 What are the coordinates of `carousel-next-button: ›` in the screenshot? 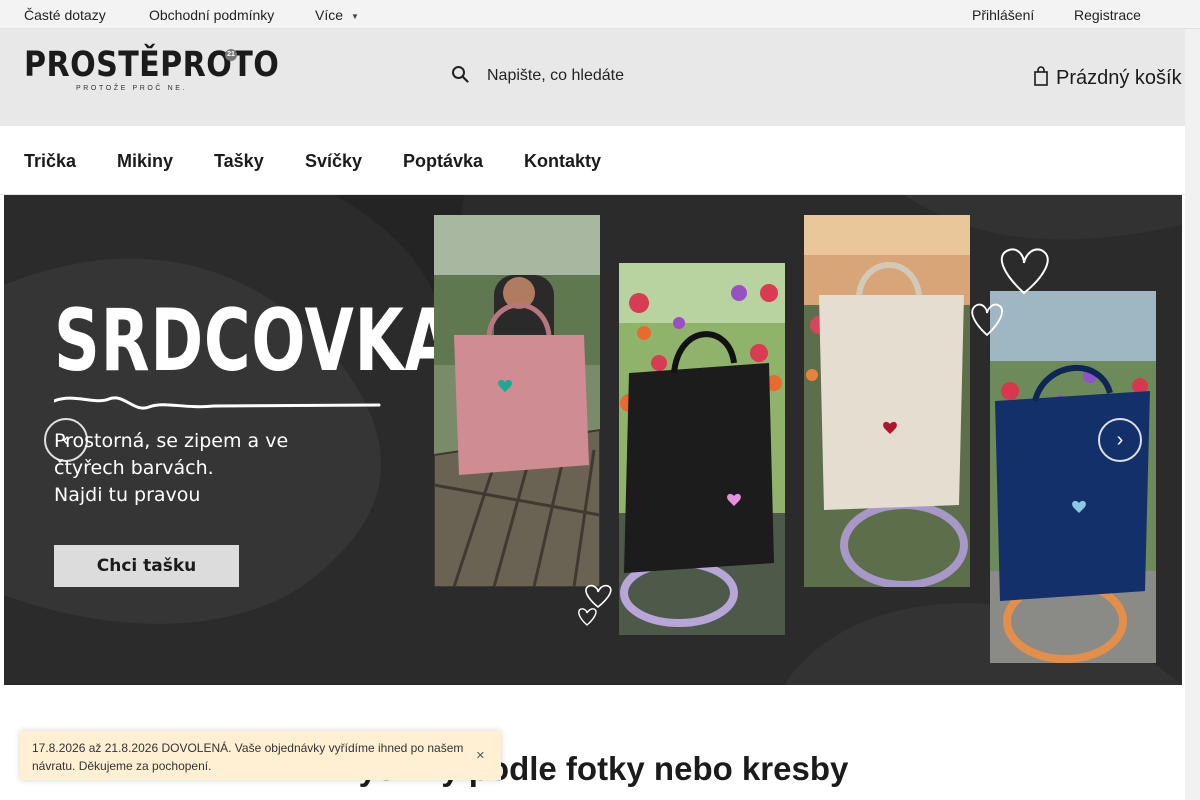 It's located at (1120, 440).